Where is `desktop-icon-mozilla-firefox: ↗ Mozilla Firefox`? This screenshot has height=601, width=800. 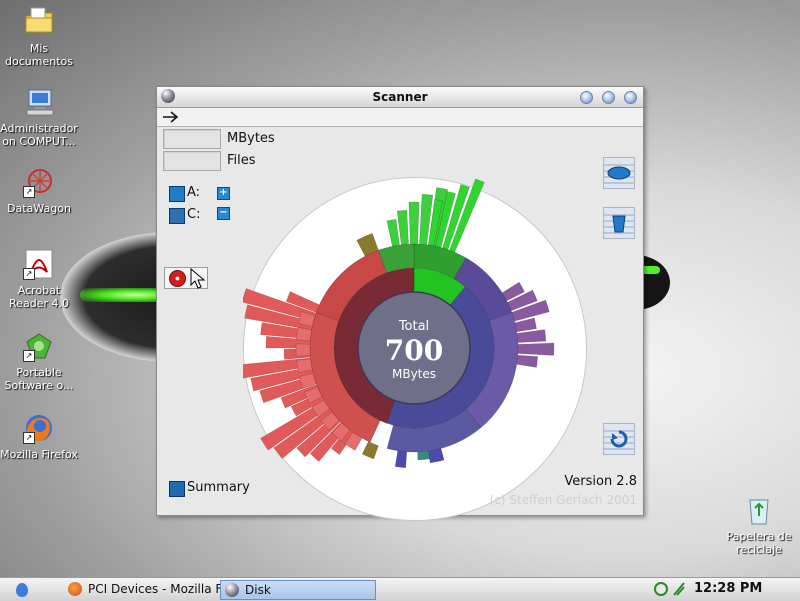
desktop-icon-mozilla-firefox: ↗ Mozilla Firefox is located at coordinates (39, 436).